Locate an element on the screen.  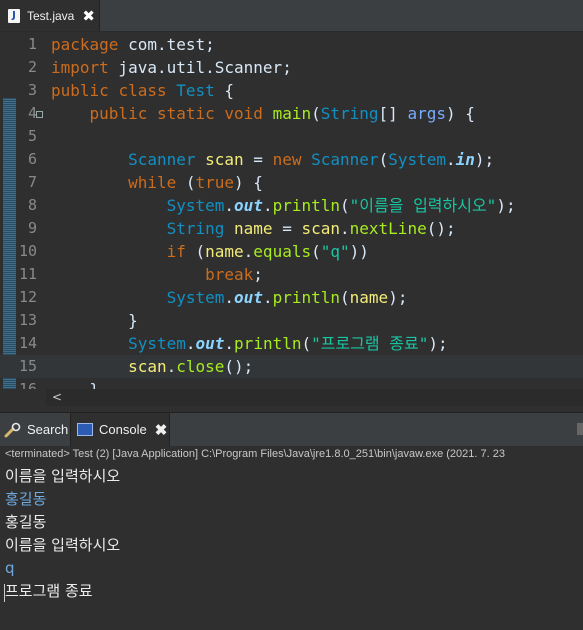
code-token: public is located at coordinates (118, 113).